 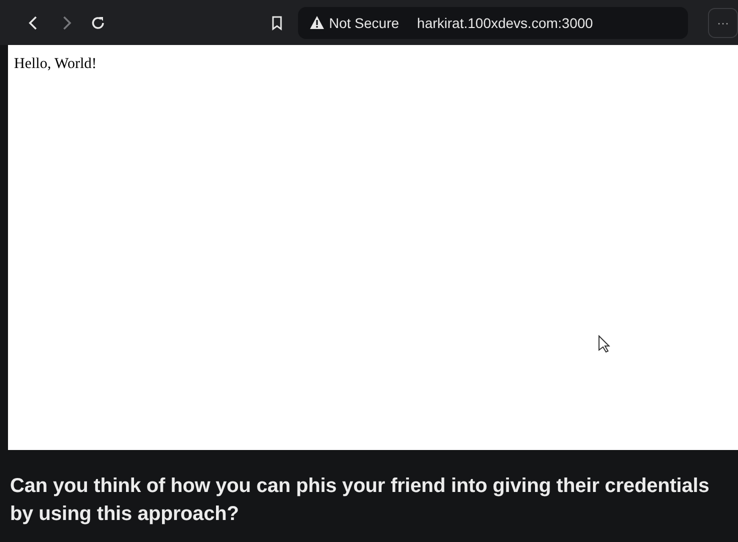 I want to click on caption-text: Can you think of how you can phis your friend into giving their credentials by using this approach?, so click(x=359, y=500).